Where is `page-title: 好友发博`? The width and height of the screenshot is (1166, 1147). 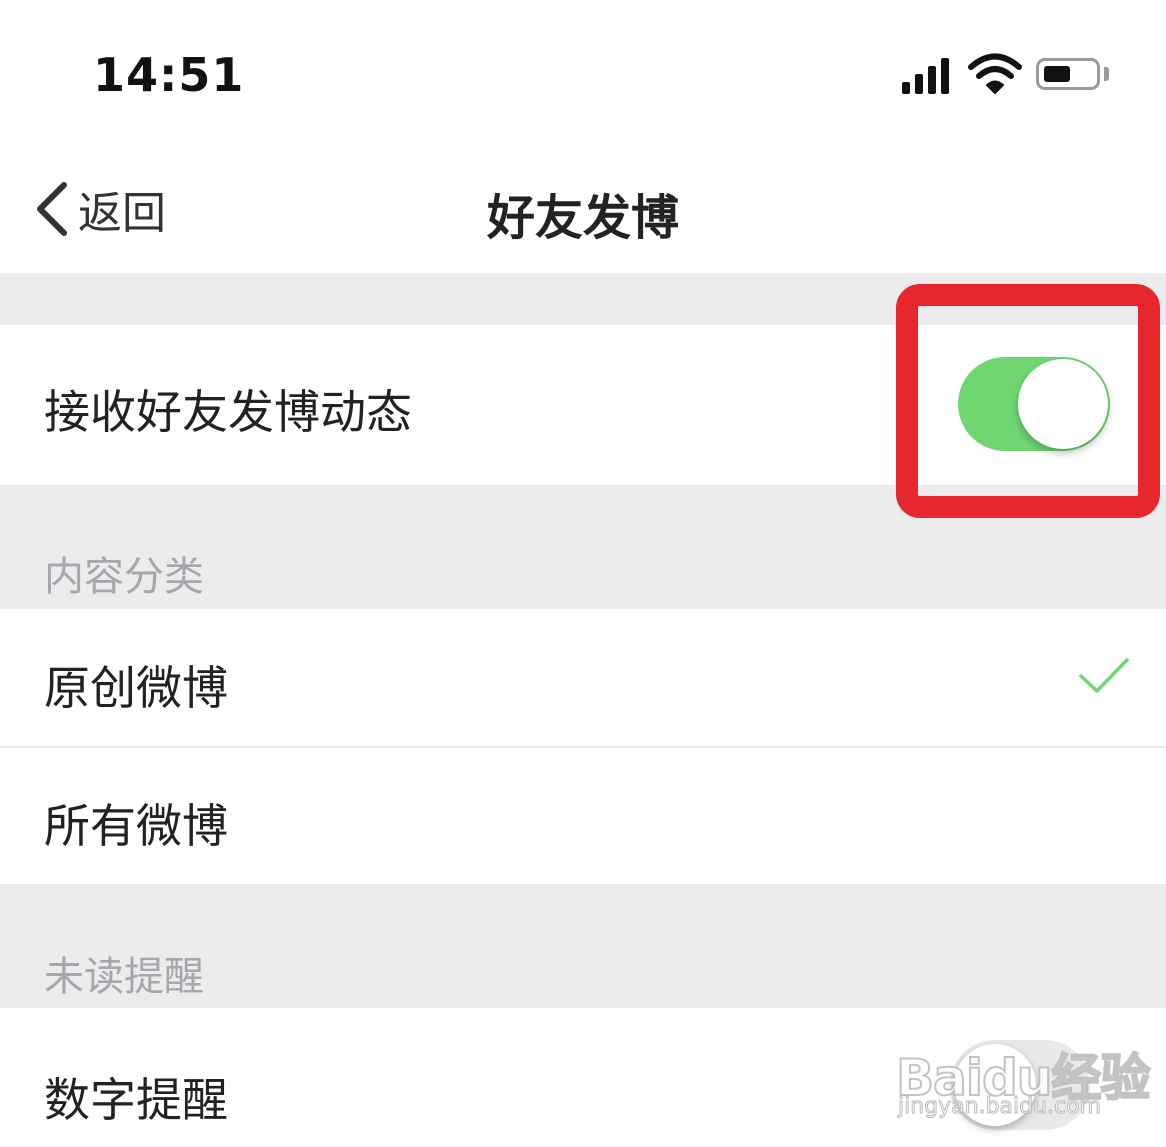 page-title: 好友发博 is located at coordinates (582, 218).